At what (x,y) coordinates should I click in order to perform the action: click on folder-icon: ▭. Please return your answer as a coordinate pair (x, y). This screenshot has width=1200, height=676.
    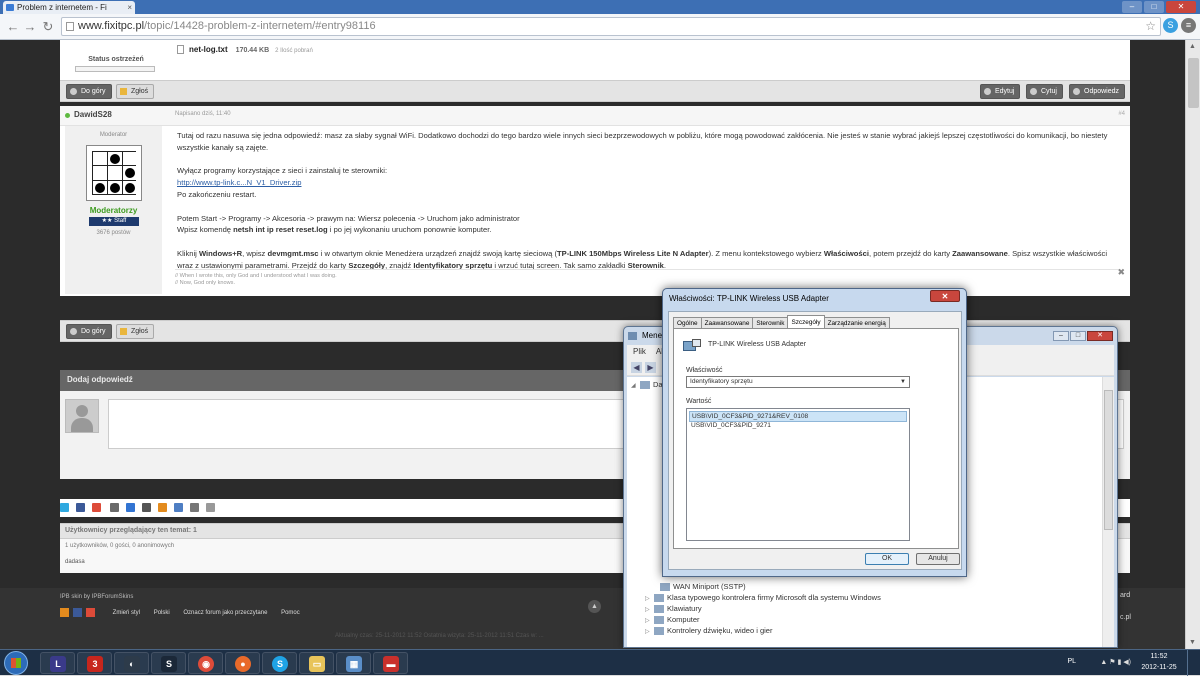
    Looking at the image, I should click on (317, 664).